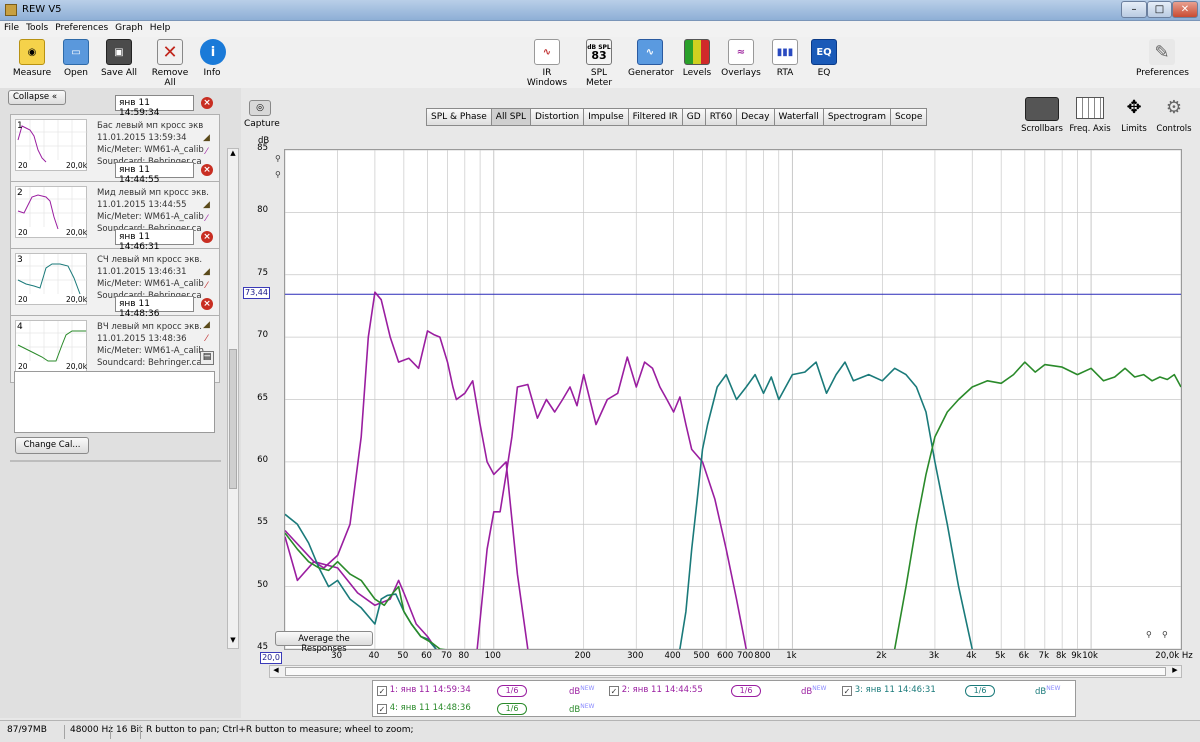 Image resolution: width=1200 pixels, height=742 pixels. I want to click on x-tick-label: 600, so click(725, 656).